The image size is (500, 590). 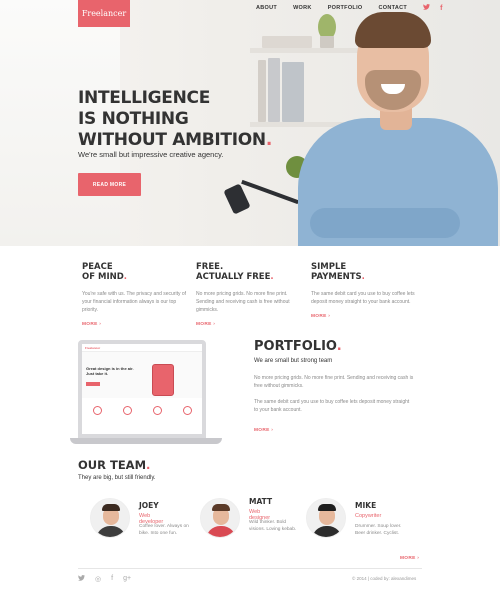 What do you see at coordinates (409, 558) in the screenshot?
I see `team-more-link: MORE ›` at bounding box center [409, 558].